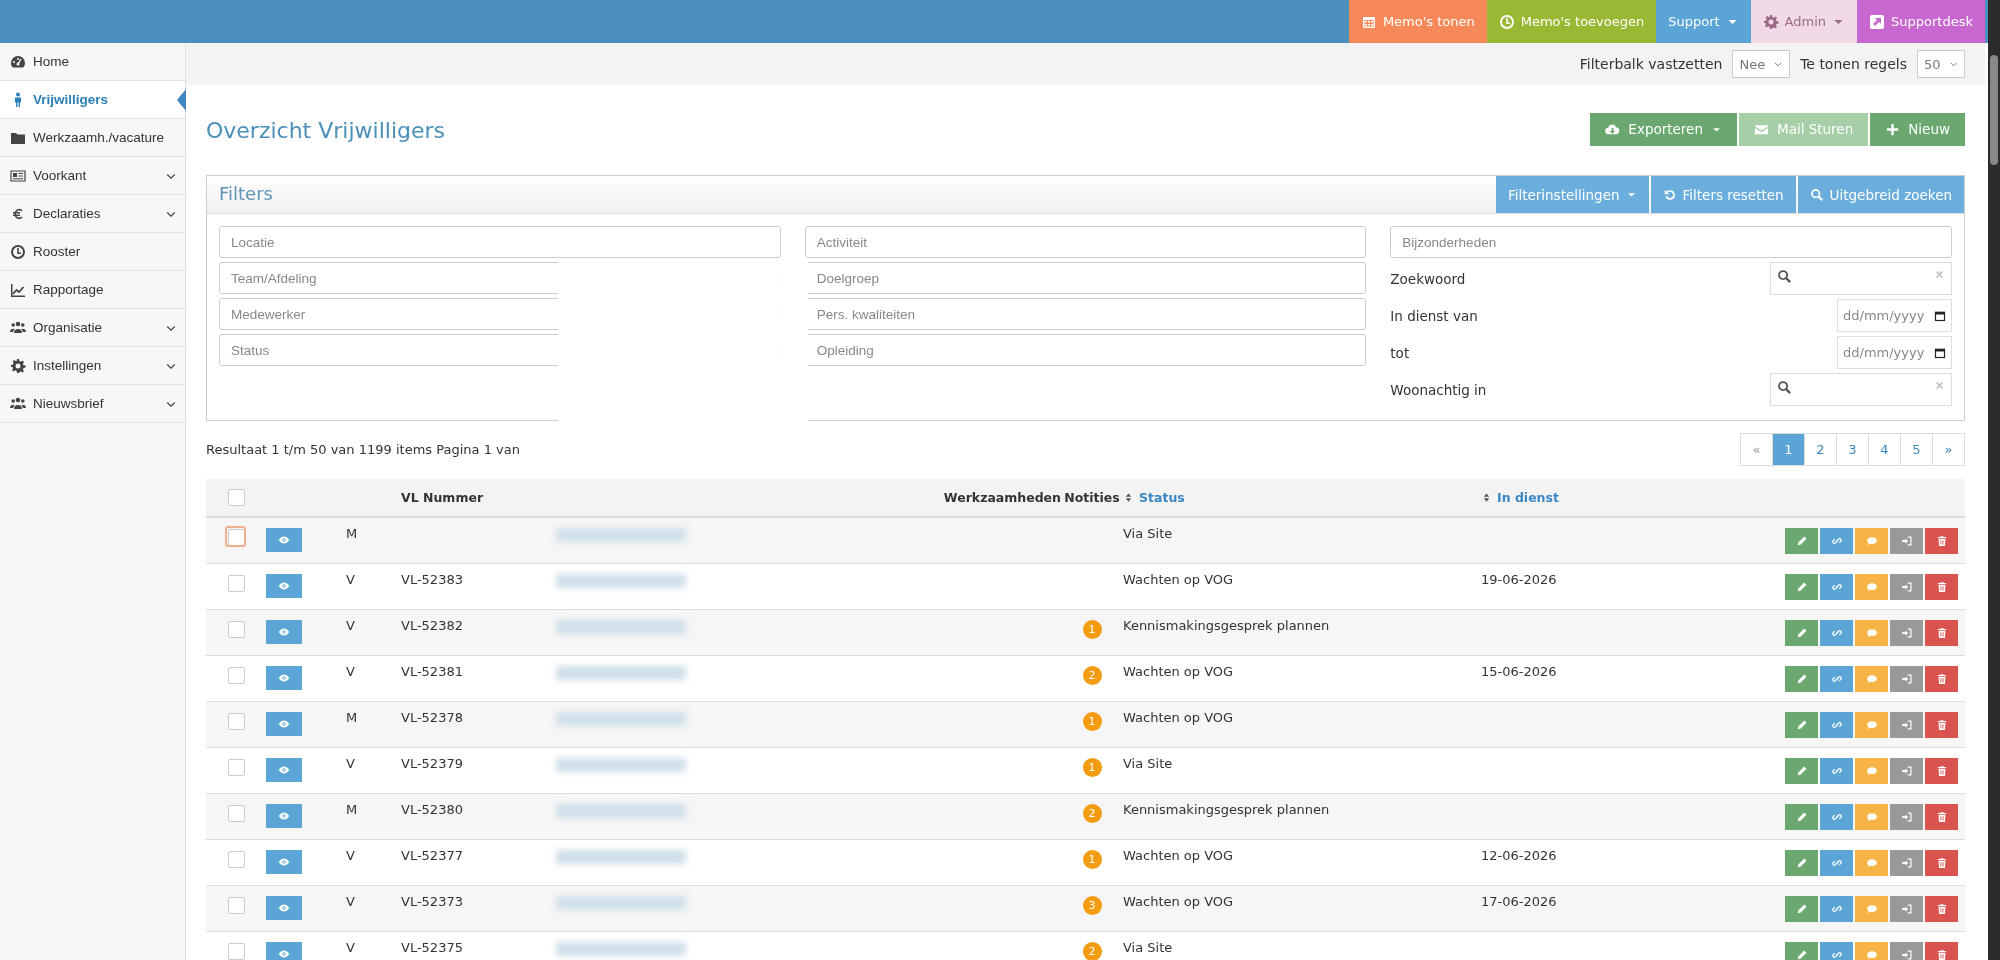 The height and width of the screenshot is (960, 2000). Describe the element at coordinates (1884, 449) in the screenshot. I see `page-link: 4` at that location.